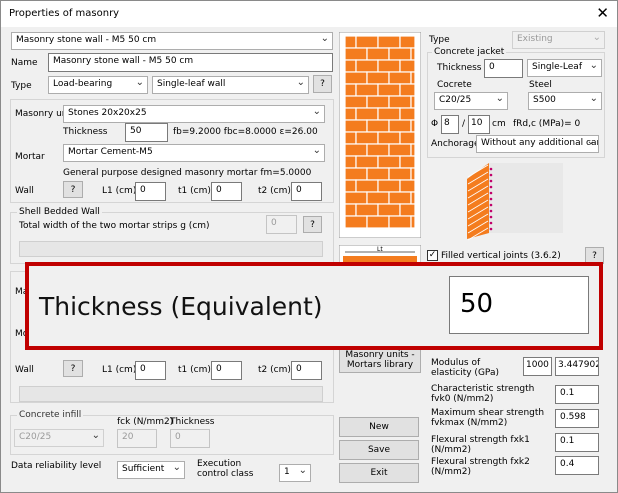 The width and height of the screenshot is (618, 493). What do you see at coordinates (281, 224) in the screenshot?
I see `shell-width-field: 0` at bounding box center [281, 224].